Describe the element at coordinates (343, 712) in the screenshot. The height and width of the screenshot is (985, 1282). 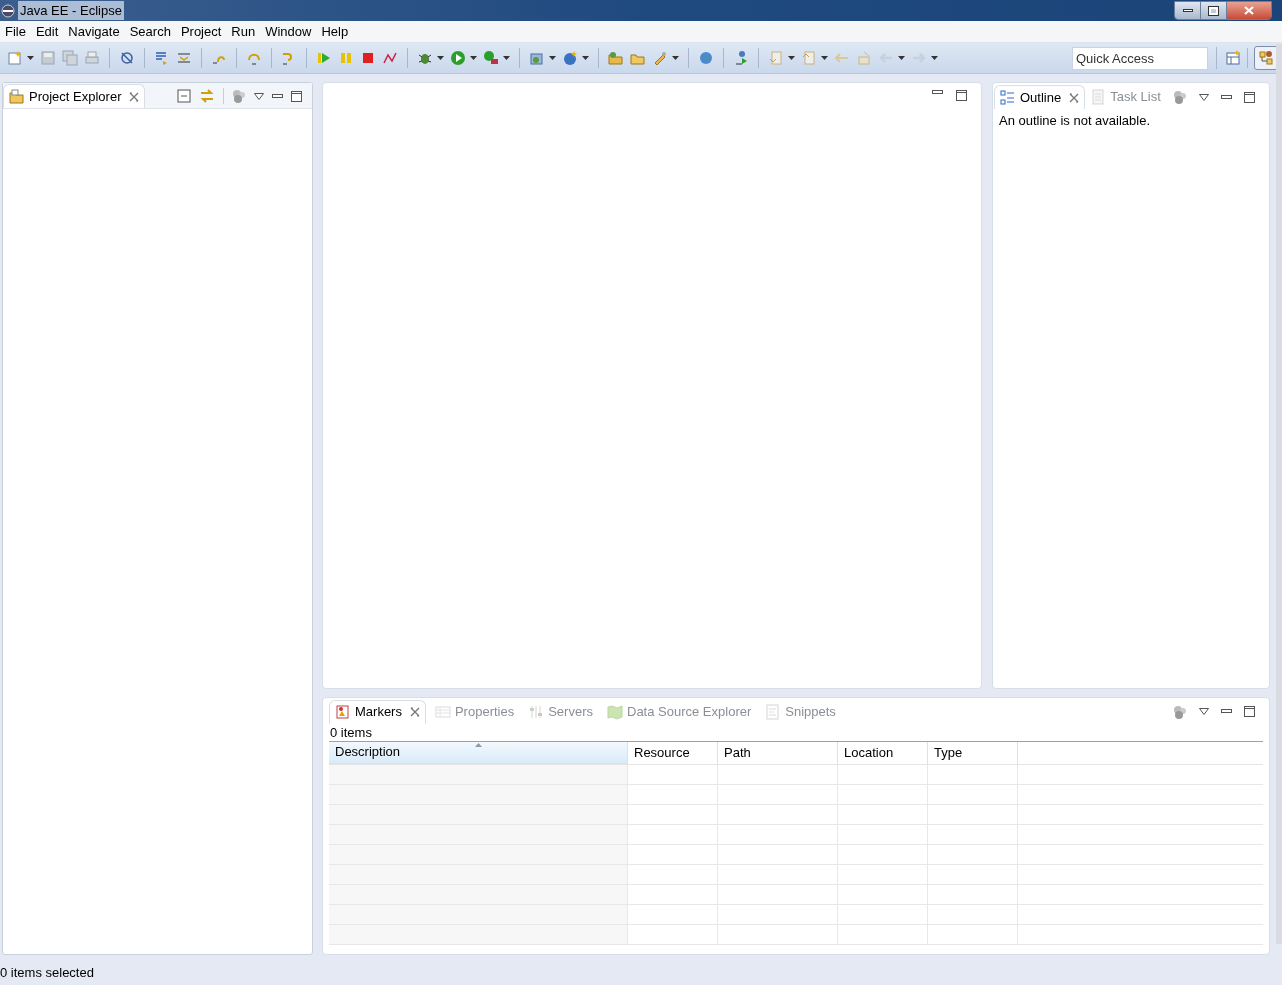
I see `markers-icon` at that location.